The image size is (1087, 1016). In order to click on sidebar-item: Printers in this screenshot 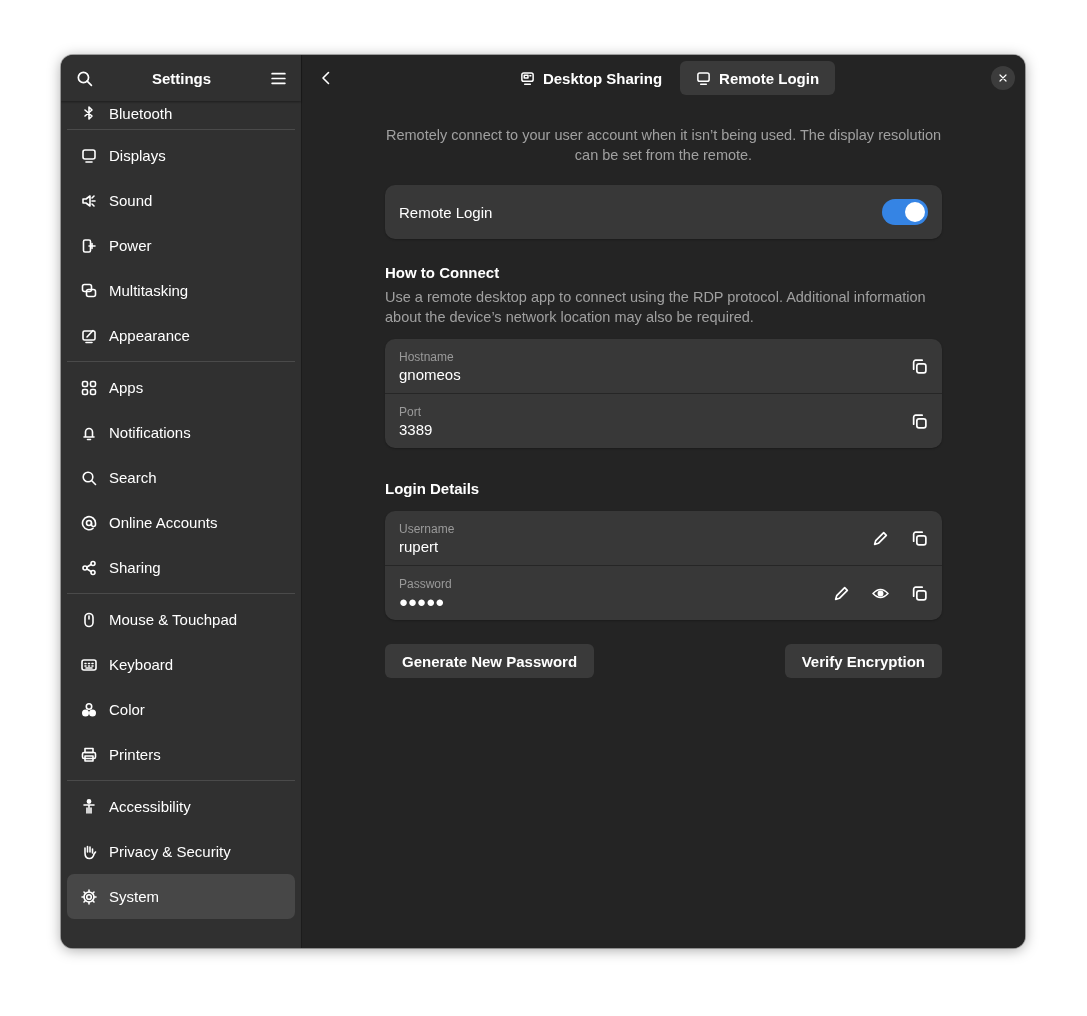, I will do `click(181, 754)`.